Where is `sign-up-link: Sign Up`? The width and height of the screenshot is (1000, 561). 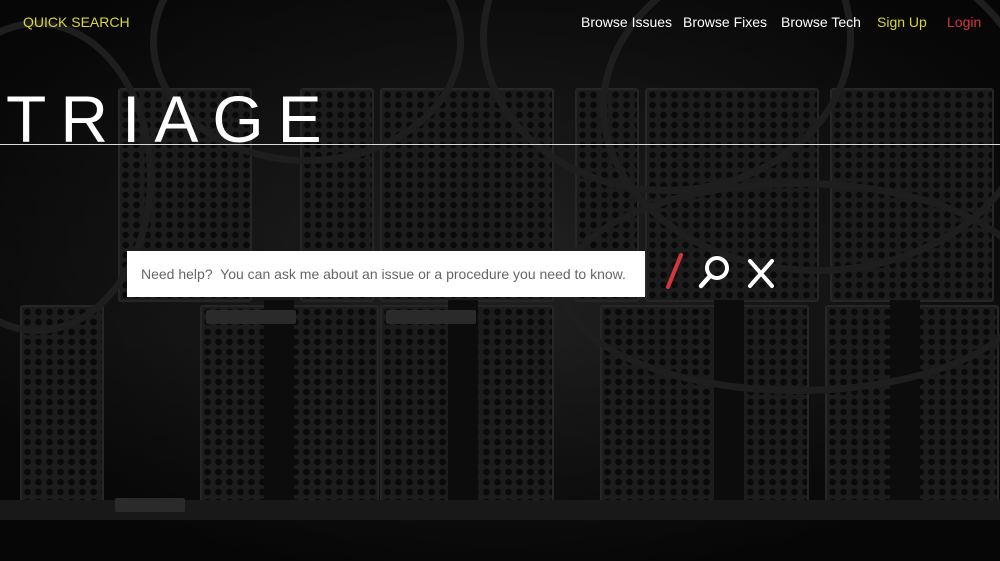
sign-up-link: Sign Up is located at coordinates (902, 22).